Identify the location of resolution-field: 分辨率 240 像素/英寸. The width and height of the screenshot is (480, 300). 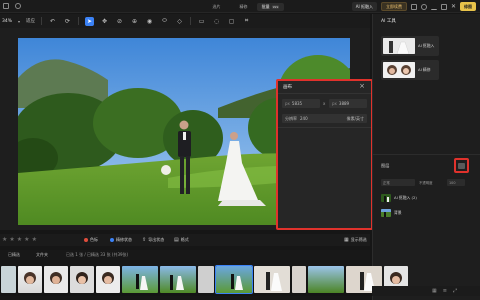
(324, 118).